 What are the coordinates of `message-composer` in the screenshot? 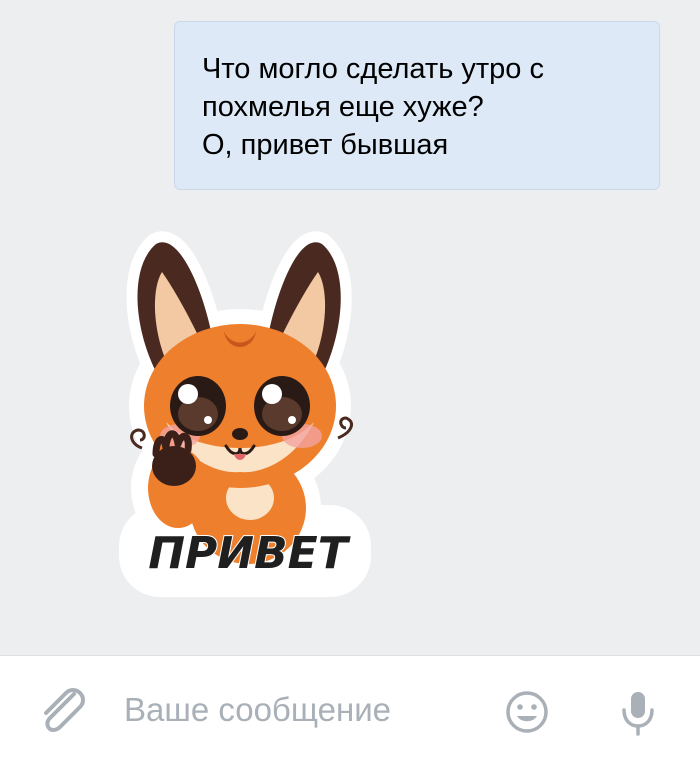 It's located at (350, 709).